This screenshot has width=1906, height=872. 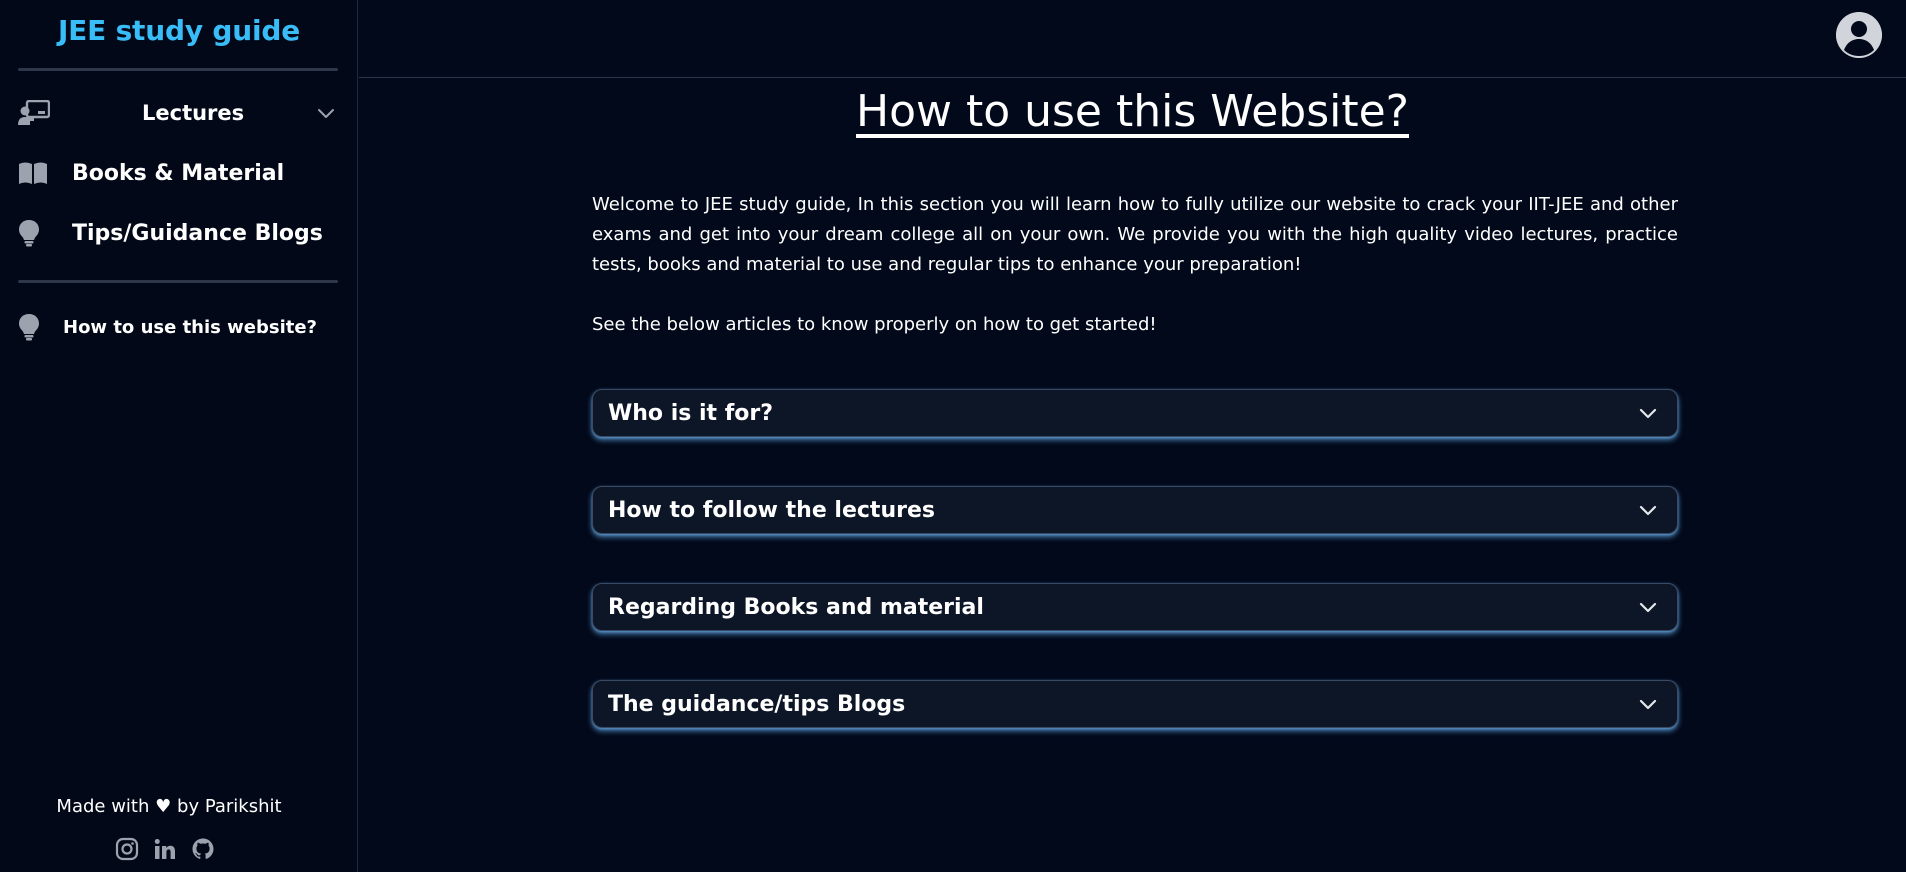 I want to click on sidebar-item-label: Tips/Guidance Blogs, so click(x=197, y=233).